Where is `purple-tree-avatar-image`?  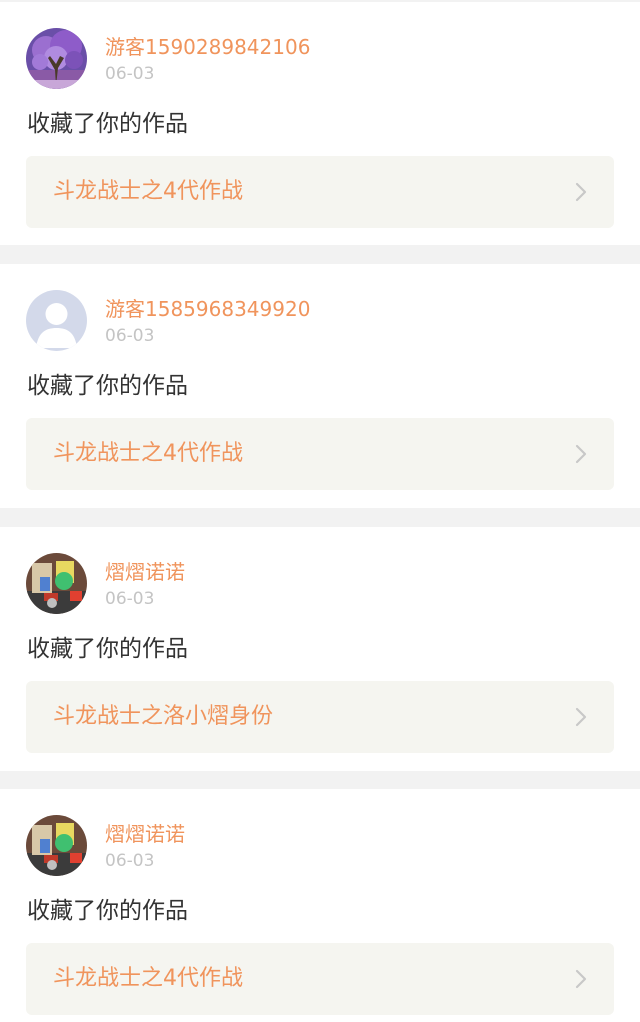
purple-tree-avatar-image is located at coordinates (56, 58).